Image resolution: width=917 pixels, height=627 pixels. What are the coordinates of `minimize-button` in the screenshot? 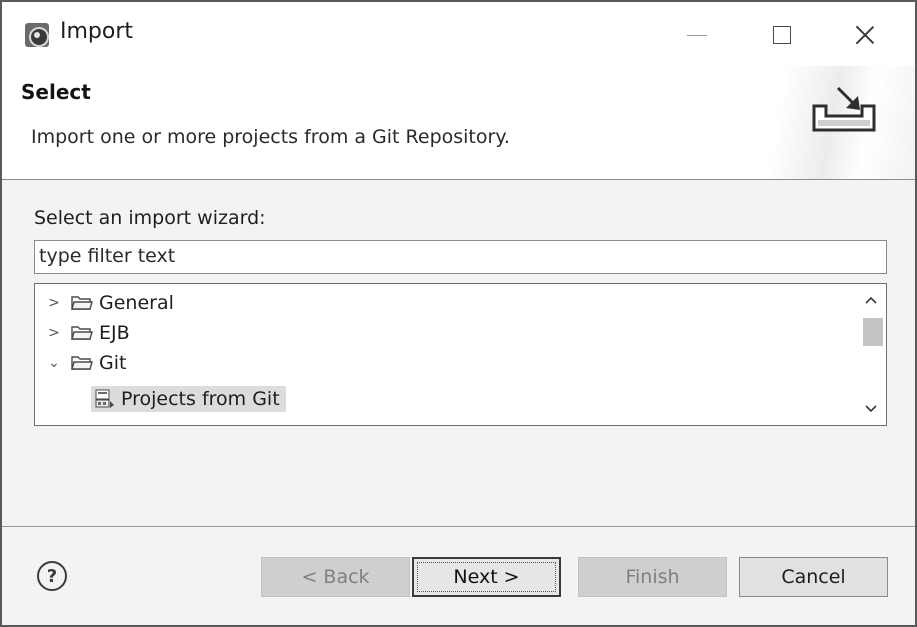 It's located at (697, 35).